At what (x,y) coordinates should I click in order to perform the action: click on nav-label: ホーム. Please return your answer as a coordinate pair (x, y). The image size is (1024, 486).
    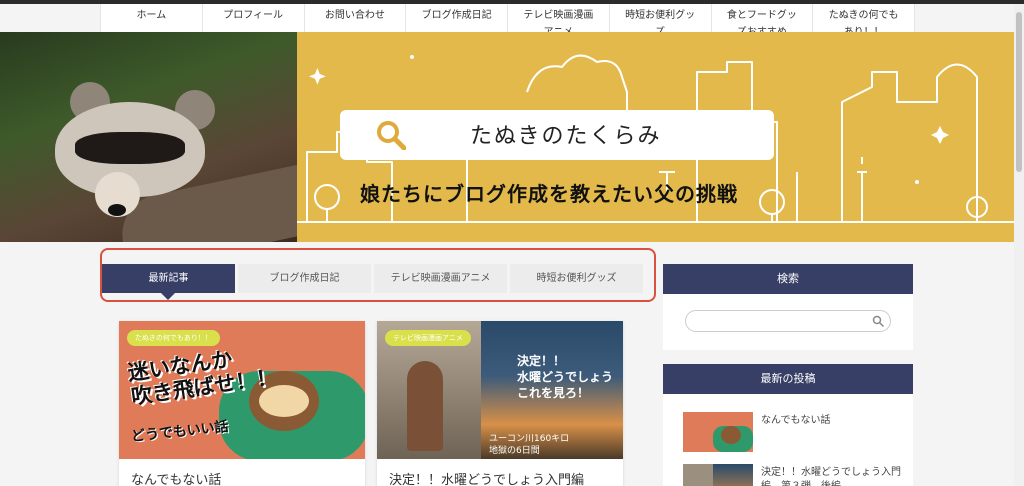
    Looking at the image, I should click on (151, 15).